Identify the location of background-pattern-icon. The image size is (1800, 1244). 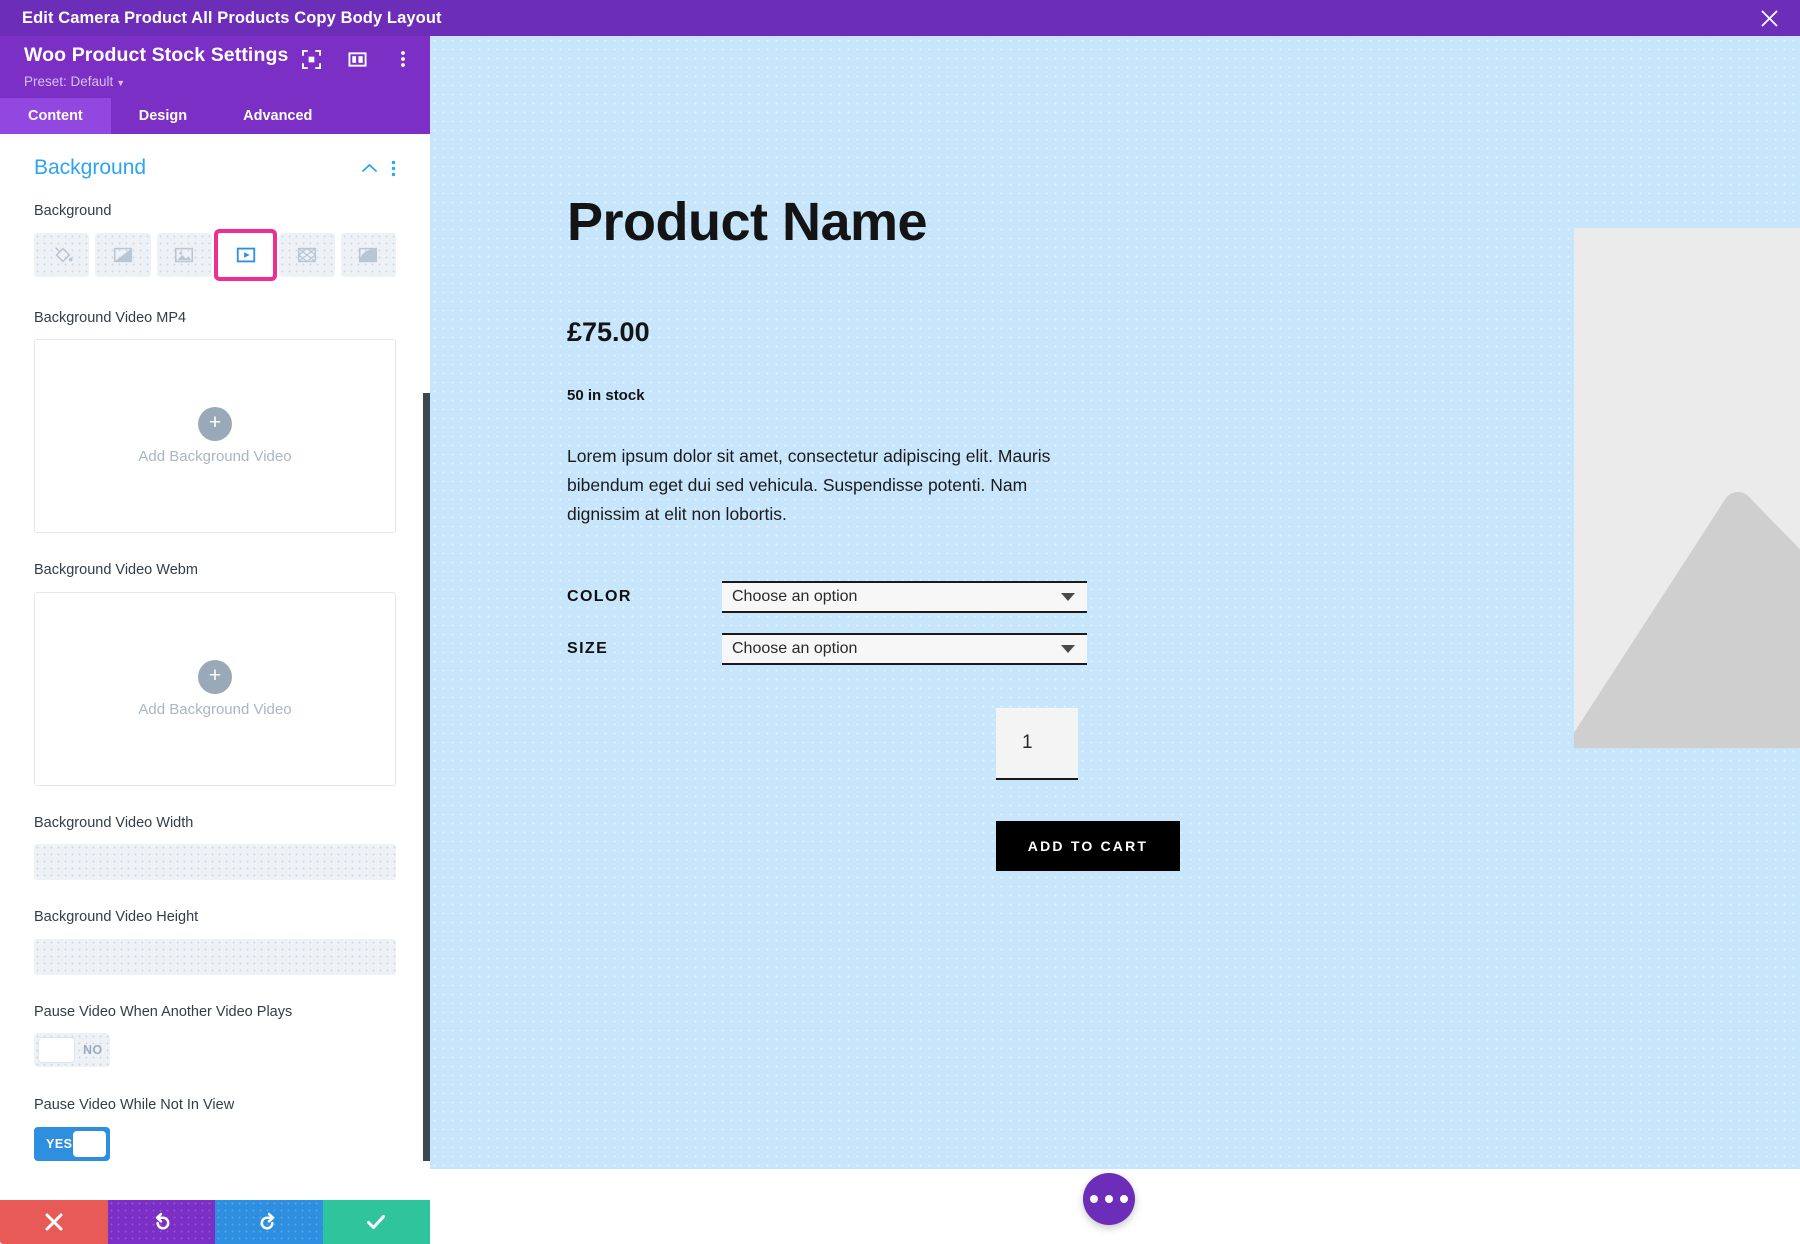
(307, 254).